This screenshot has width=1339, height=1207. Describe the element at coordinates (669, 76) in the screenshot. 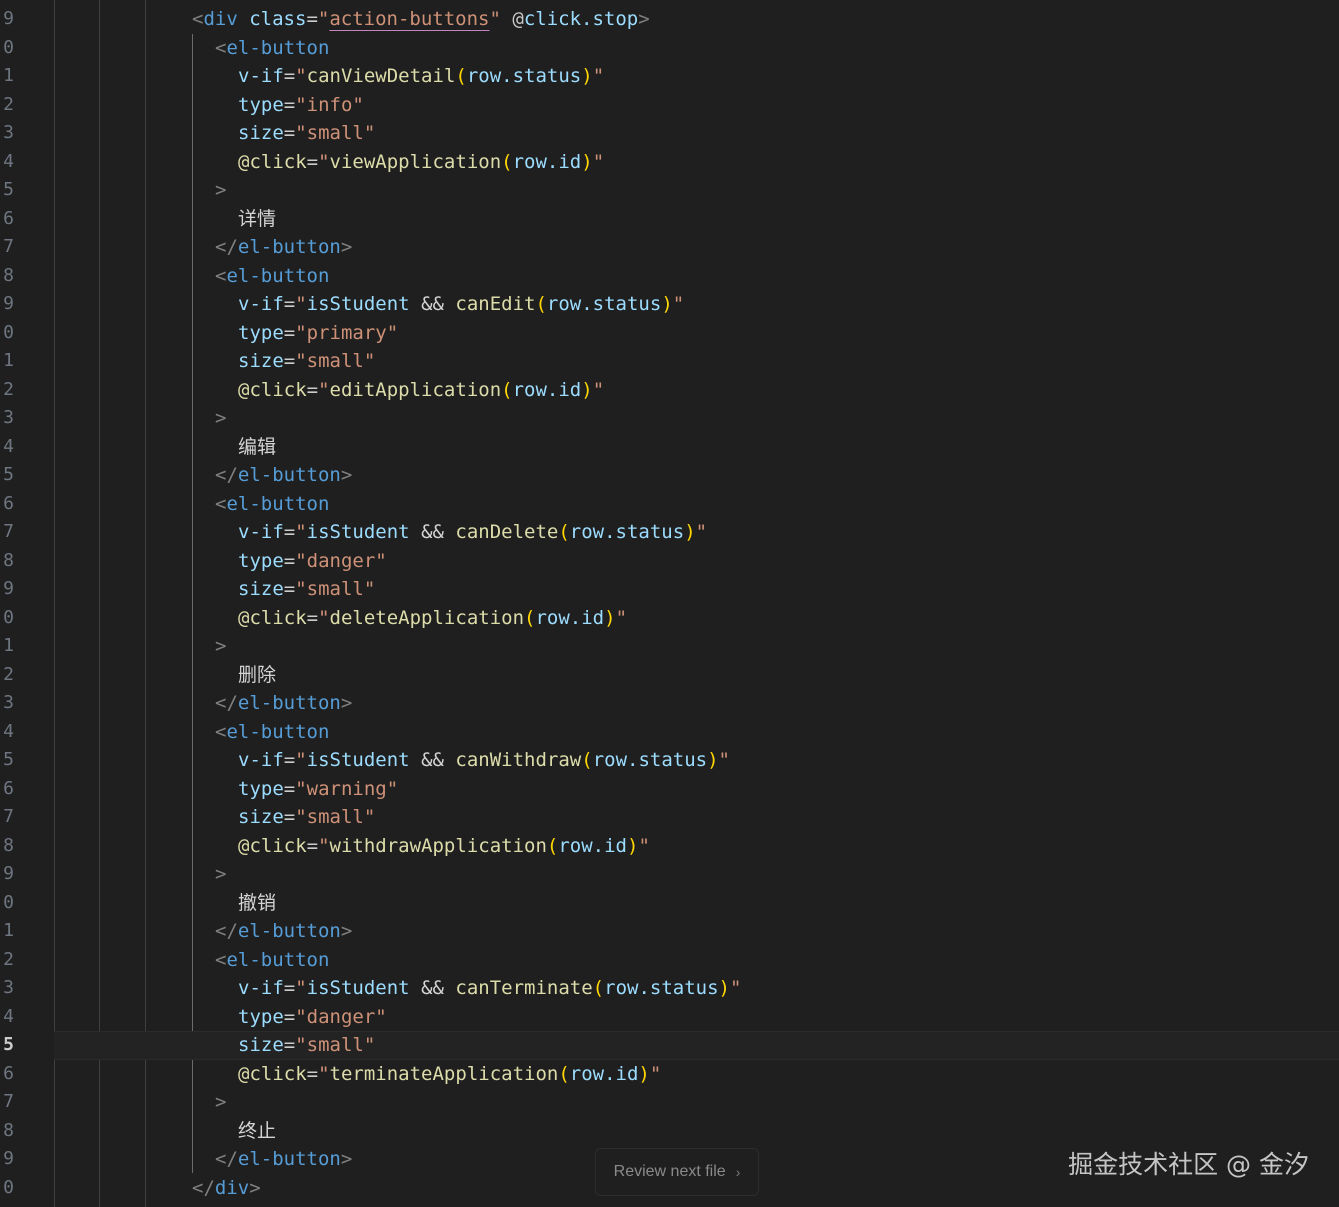

I see `code-line: v-if="canViewDetail(row.status)"` at that location.